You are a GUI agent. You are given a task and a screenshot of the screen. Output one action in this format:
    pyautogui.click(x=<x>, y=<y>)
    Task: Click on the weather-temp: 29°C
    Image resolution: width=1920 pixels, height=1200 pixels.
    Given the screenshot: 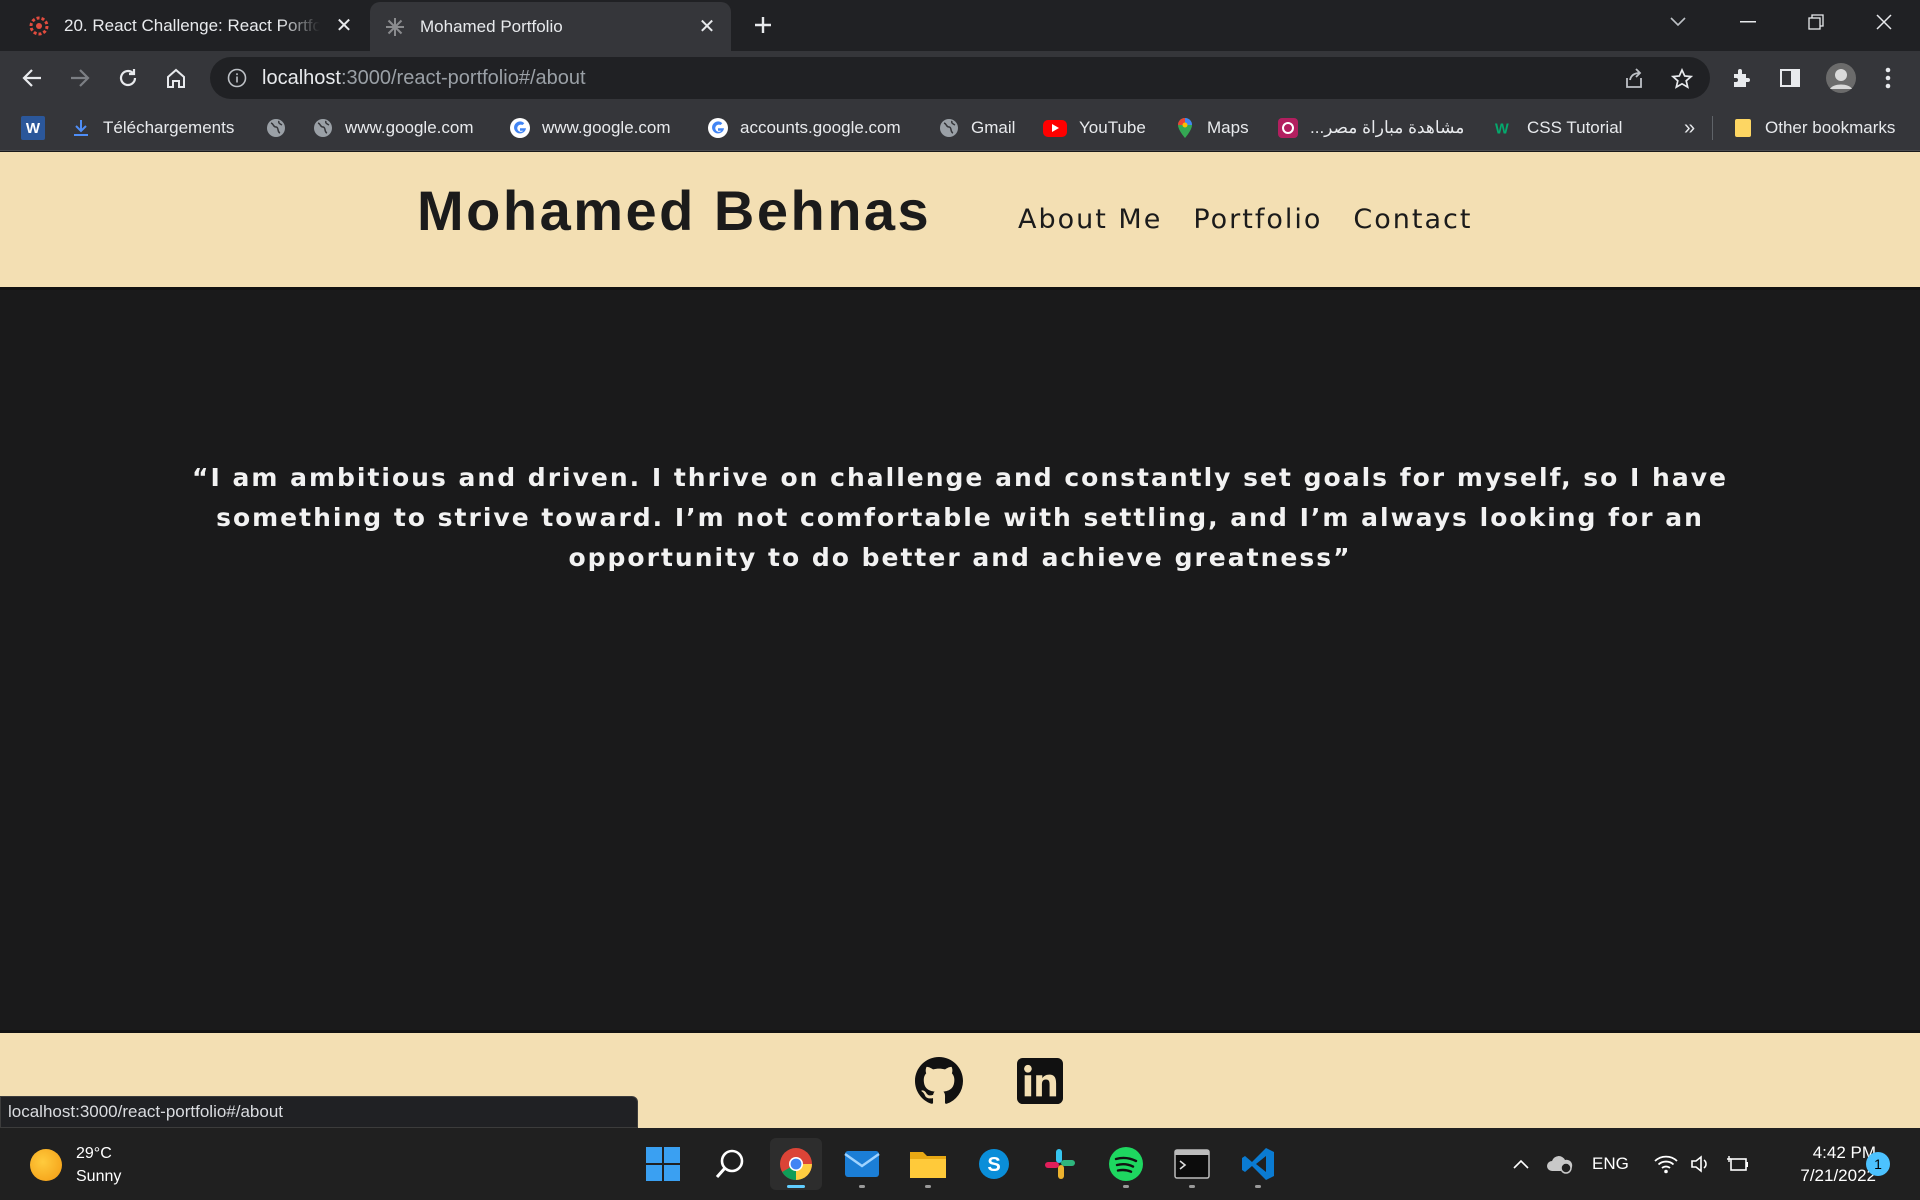 What is the action you would take?
    pyautogui.click(x=94, y=1153)
    